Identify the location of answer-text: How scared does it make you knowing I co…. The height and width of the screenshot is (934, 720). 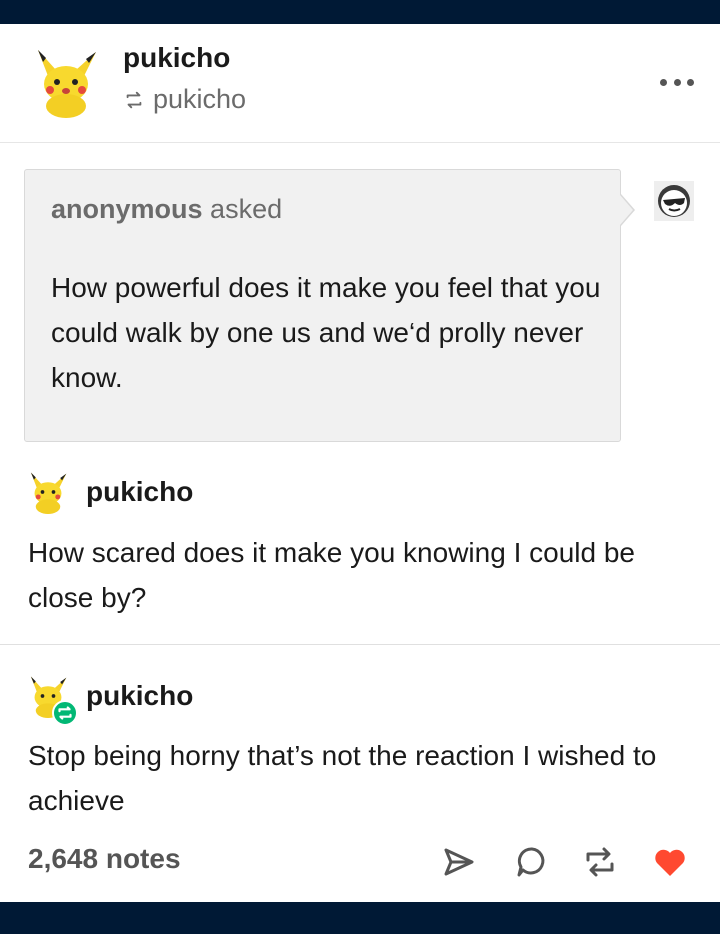
(331, 575).